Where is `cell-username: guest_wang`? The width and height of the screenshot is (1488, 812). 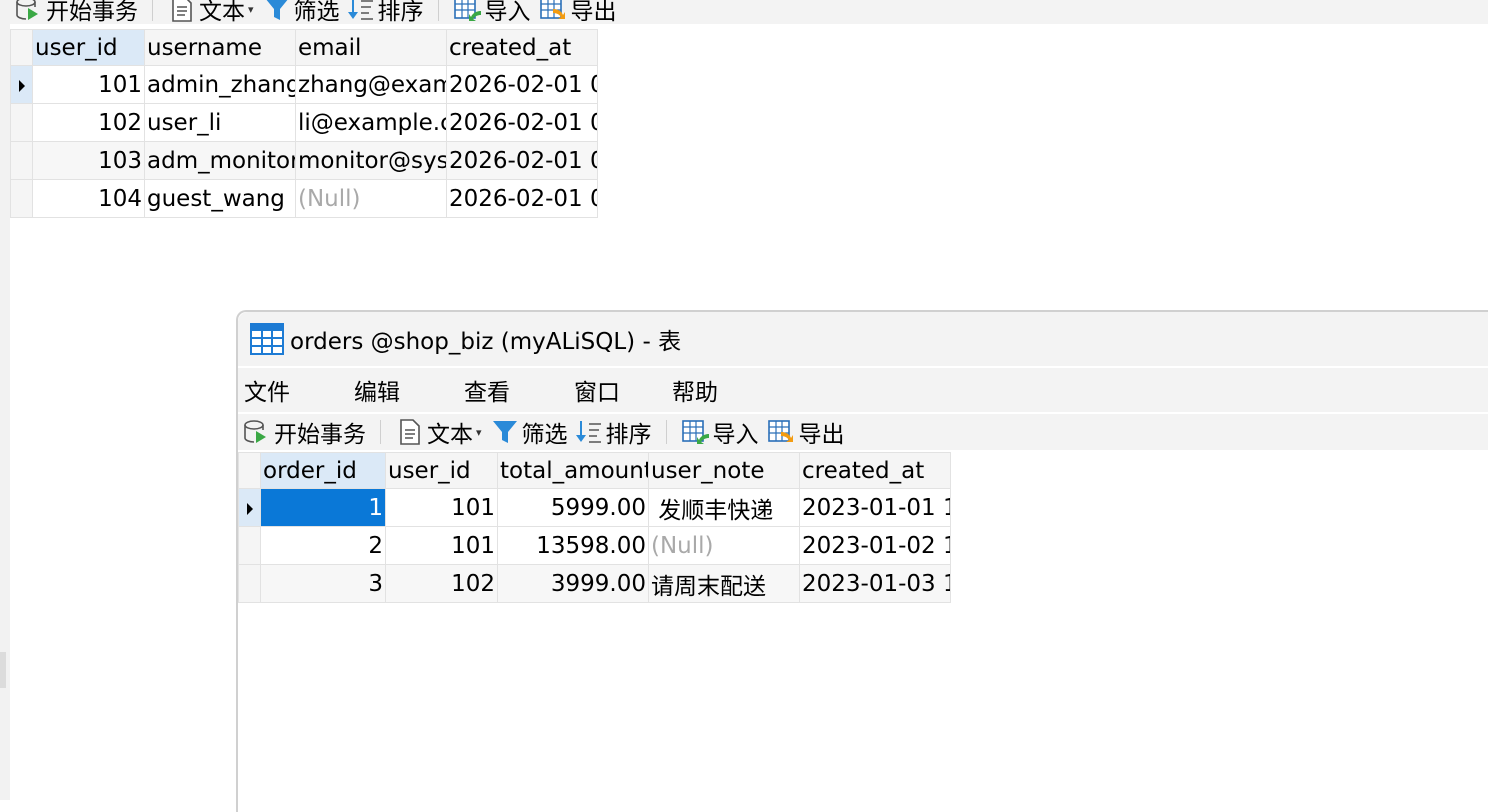 cell-username: guest_wang is located at coordinates (220, 198).